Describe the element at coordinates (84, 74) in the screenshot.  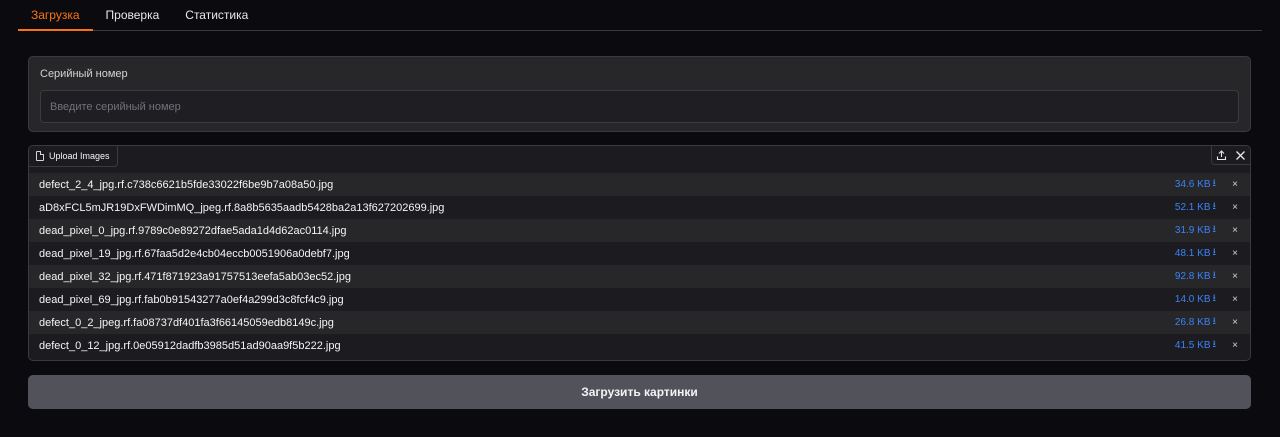
I see `serial-number-label: Серийный номер` at that location.